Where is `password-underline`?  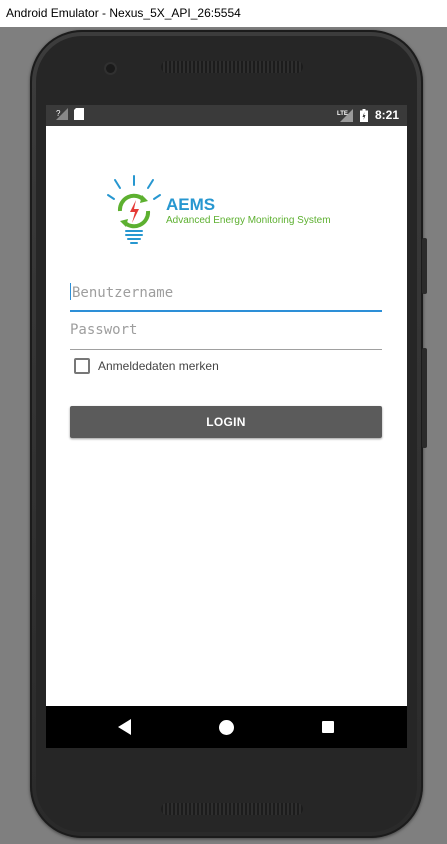 password-underline is located at coordinates (226, 349).